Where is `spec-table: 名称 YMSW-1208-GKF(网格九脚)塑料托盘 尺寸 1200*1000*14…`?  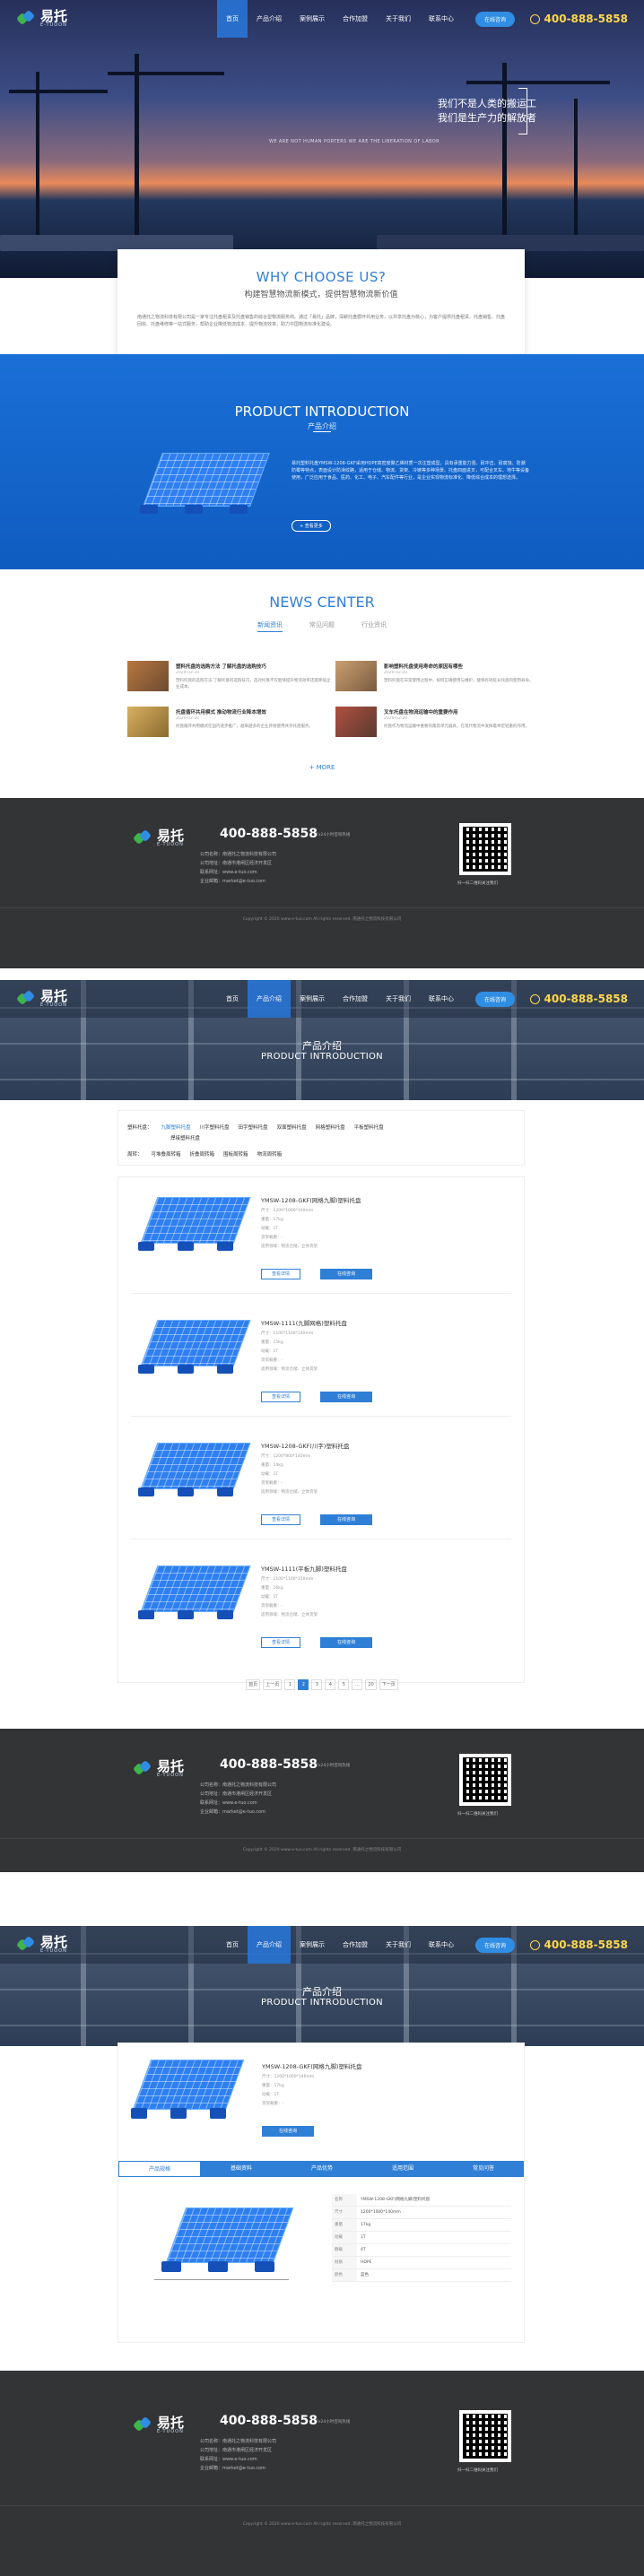
spec-table: 名称 YMSW-1208-GKF(网格九脚)塑料托盘 尺寸 1200*1000*14… is located at coordinates (421, 2238).